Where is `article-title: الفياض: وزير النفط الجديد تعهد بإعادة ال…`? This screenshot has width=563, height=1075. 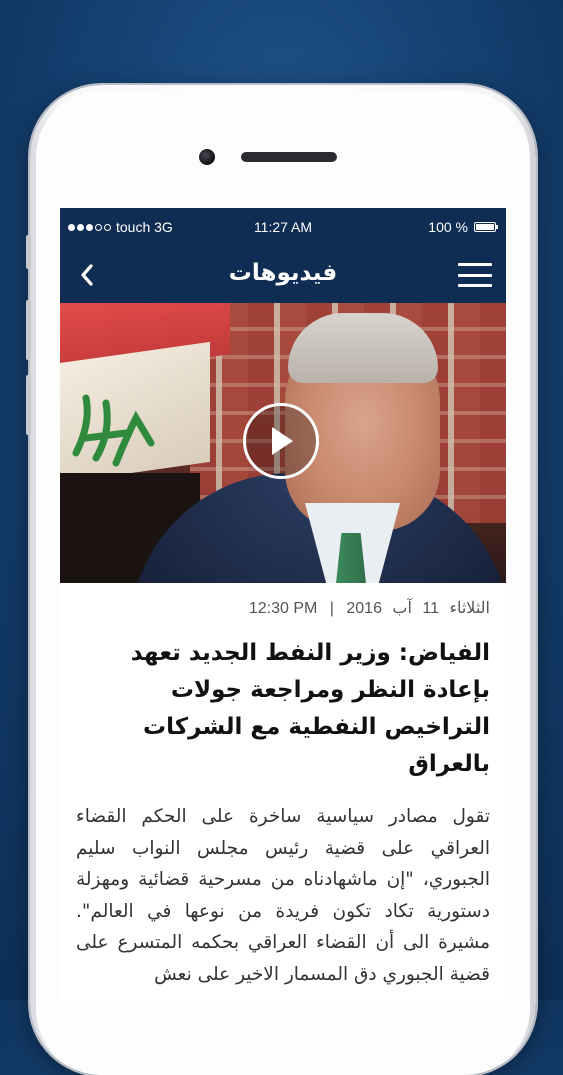
article-title: الفياض: وزير النفط الجديد تعهد بإعادة ال… is located at coordinates (310, 708).